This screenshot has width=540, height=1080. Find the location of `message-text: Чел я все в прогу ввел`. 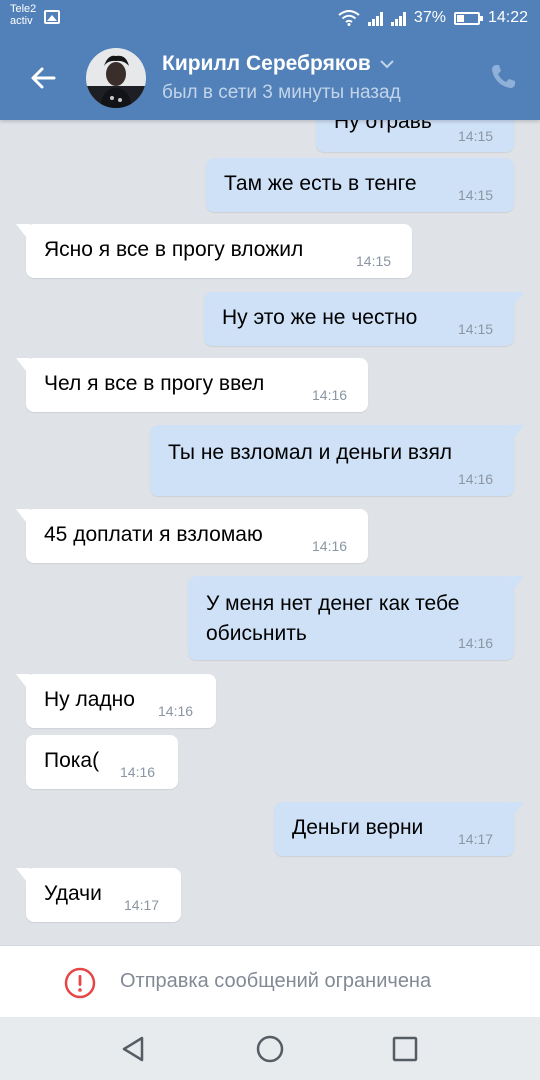

message-text: Чел я все в прогу ввел is located at coordinates (154, 383).